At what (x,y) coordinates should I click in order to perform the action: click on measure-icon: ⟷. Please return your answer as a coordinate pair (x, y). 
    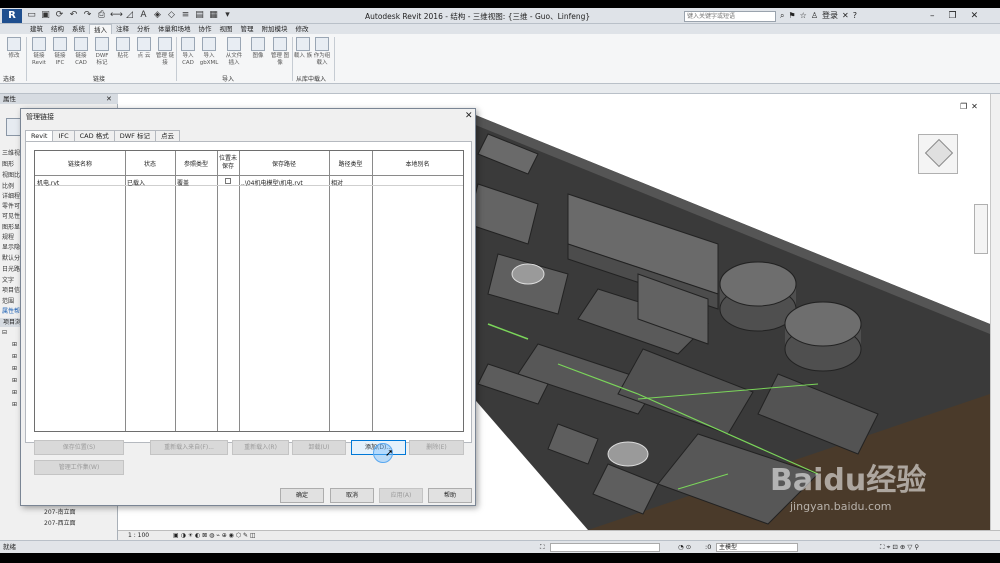
    Looking at the image, I should click on (116, 15).